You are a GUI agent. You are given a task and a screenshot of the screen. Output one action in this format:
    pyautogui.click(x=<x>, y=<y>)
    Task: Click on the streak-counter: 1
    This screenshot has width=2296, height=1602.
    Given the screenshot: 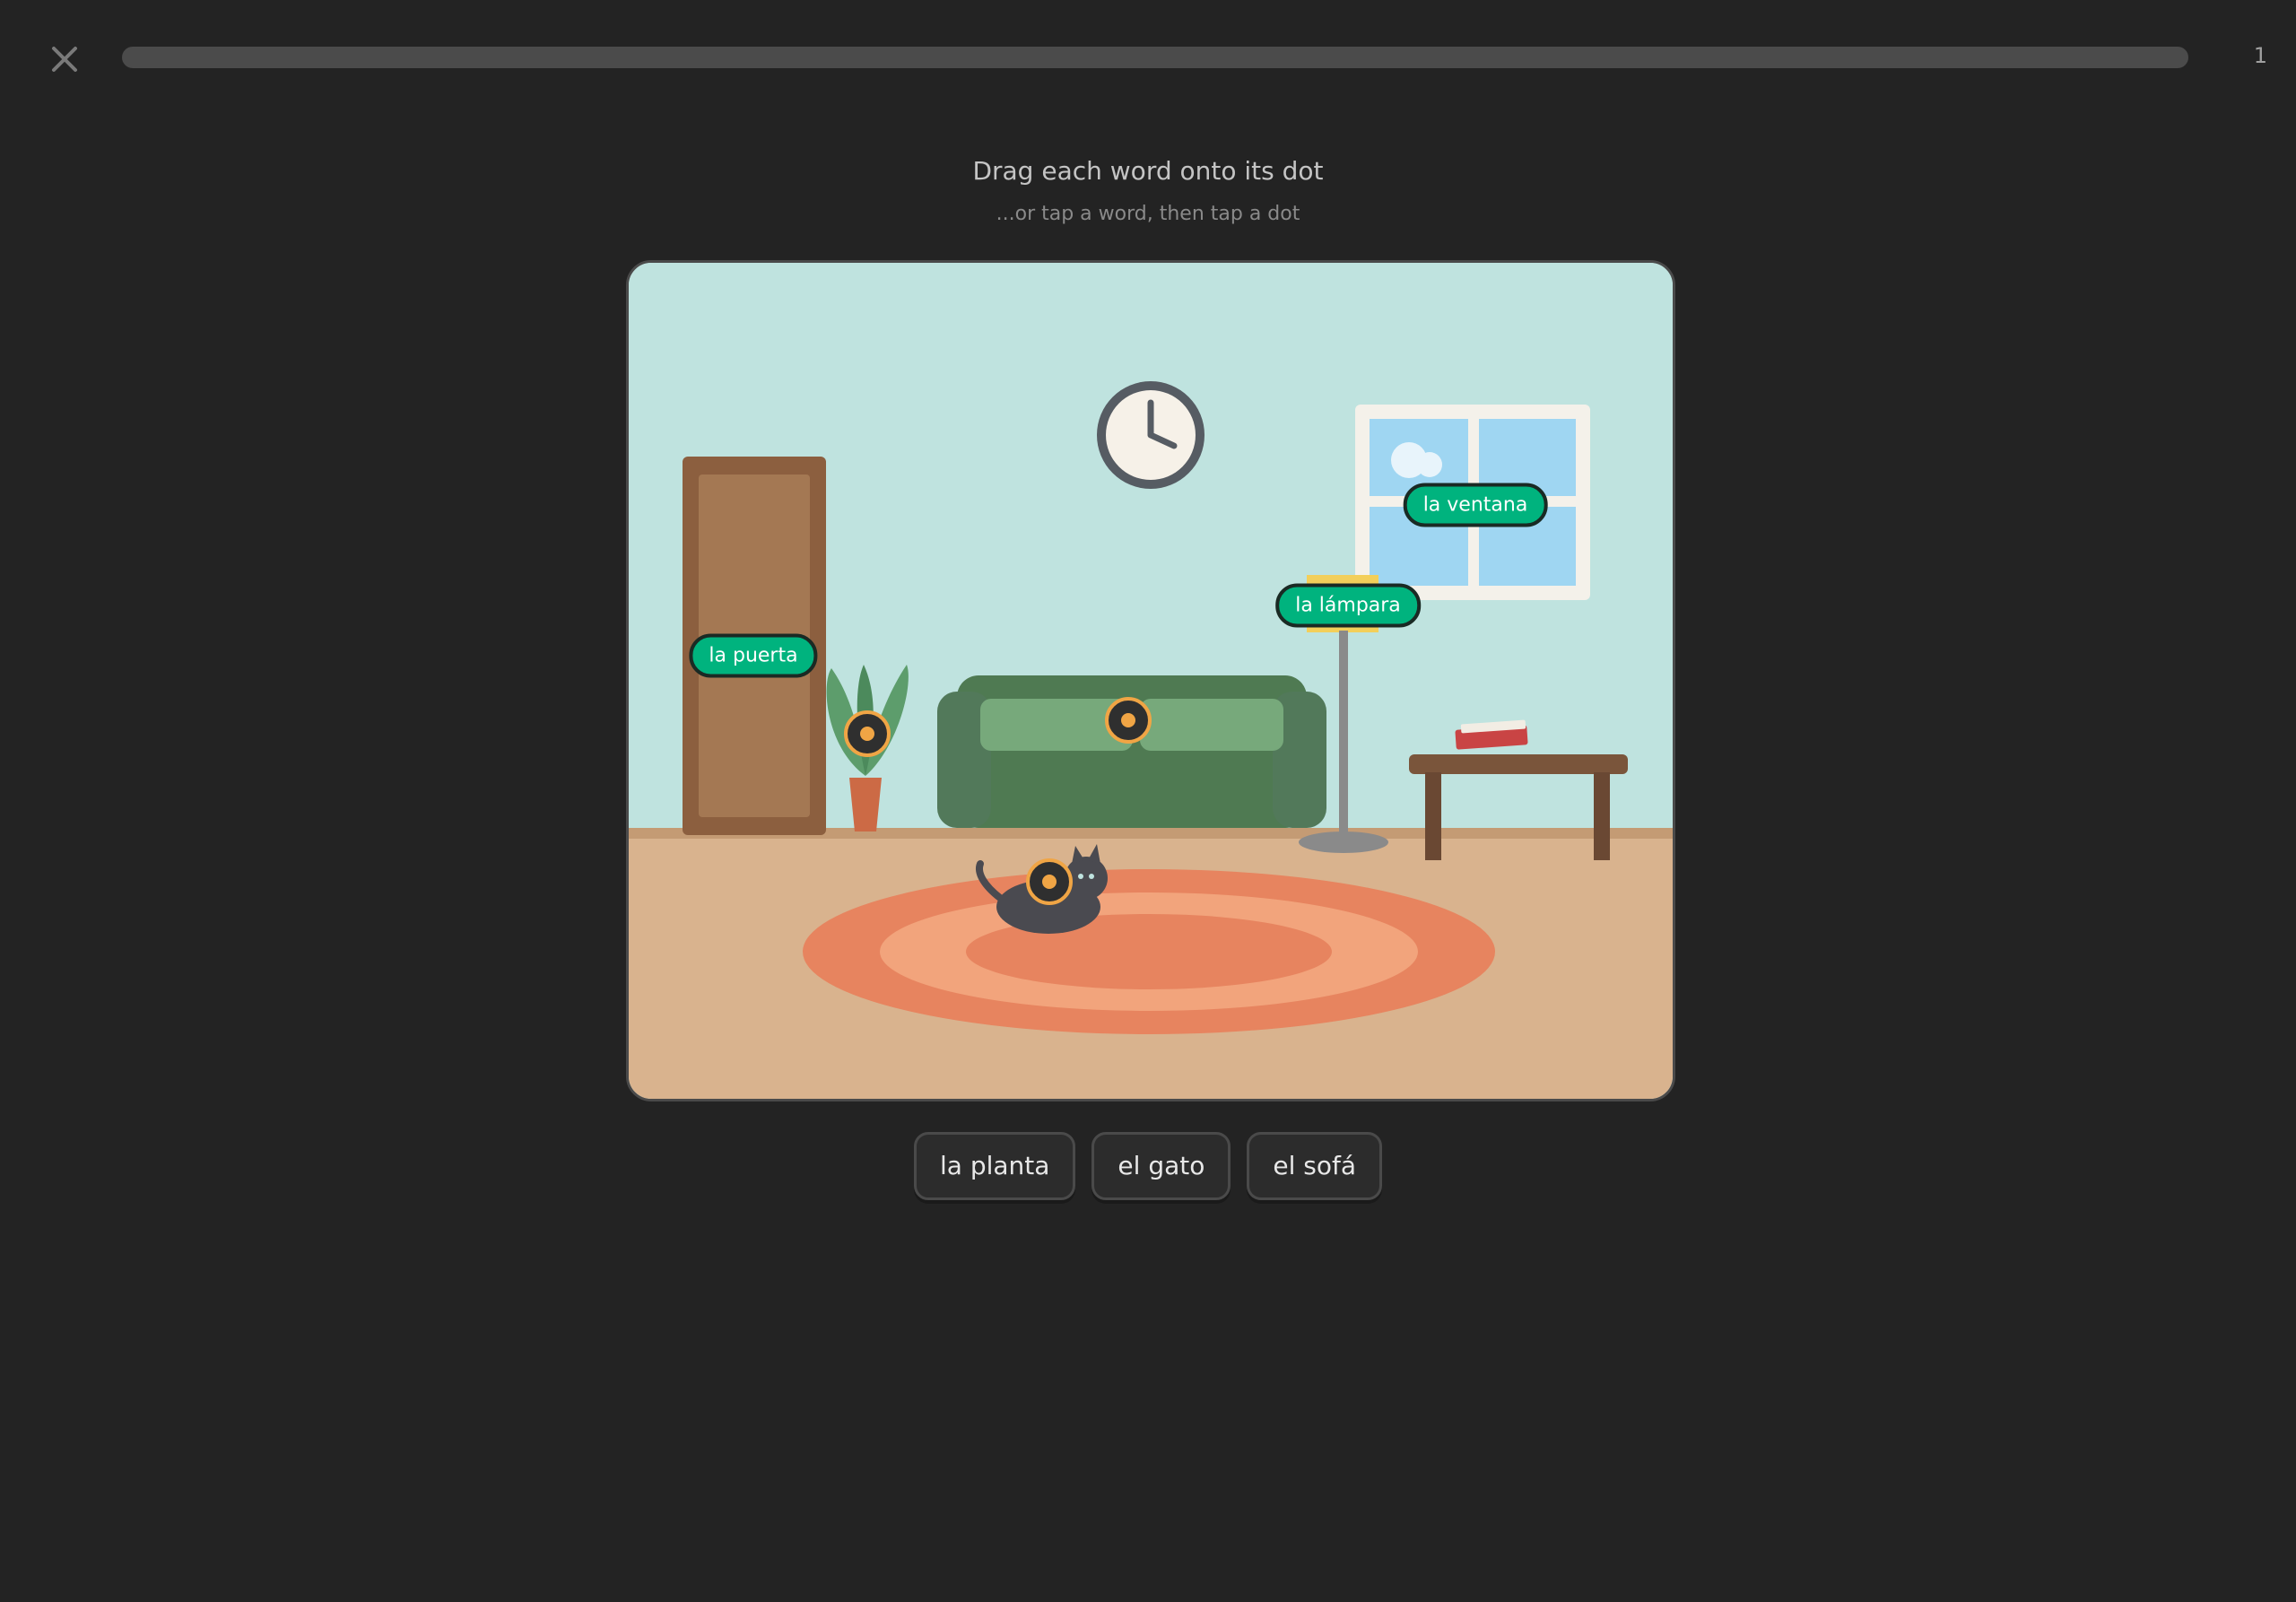 What is the action you would take?
    pyautogui.click(x=2260, y=55)
    